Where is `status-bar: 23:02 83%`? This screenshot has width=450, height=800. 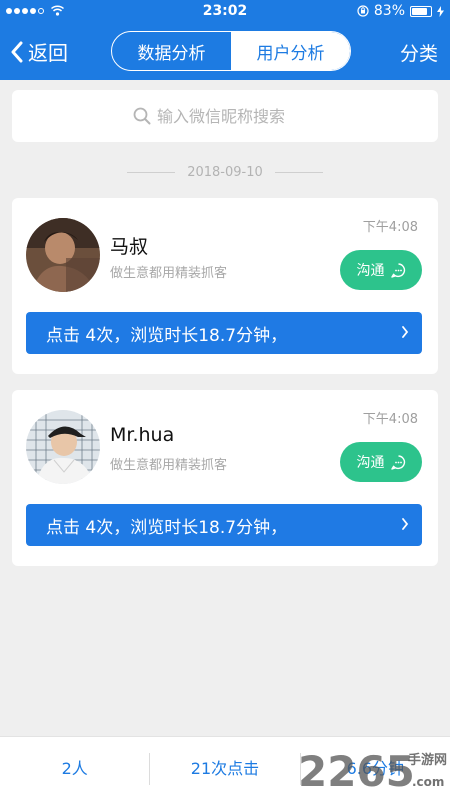
status-bar: 23:02 83% is located at coordinates (225, 11).